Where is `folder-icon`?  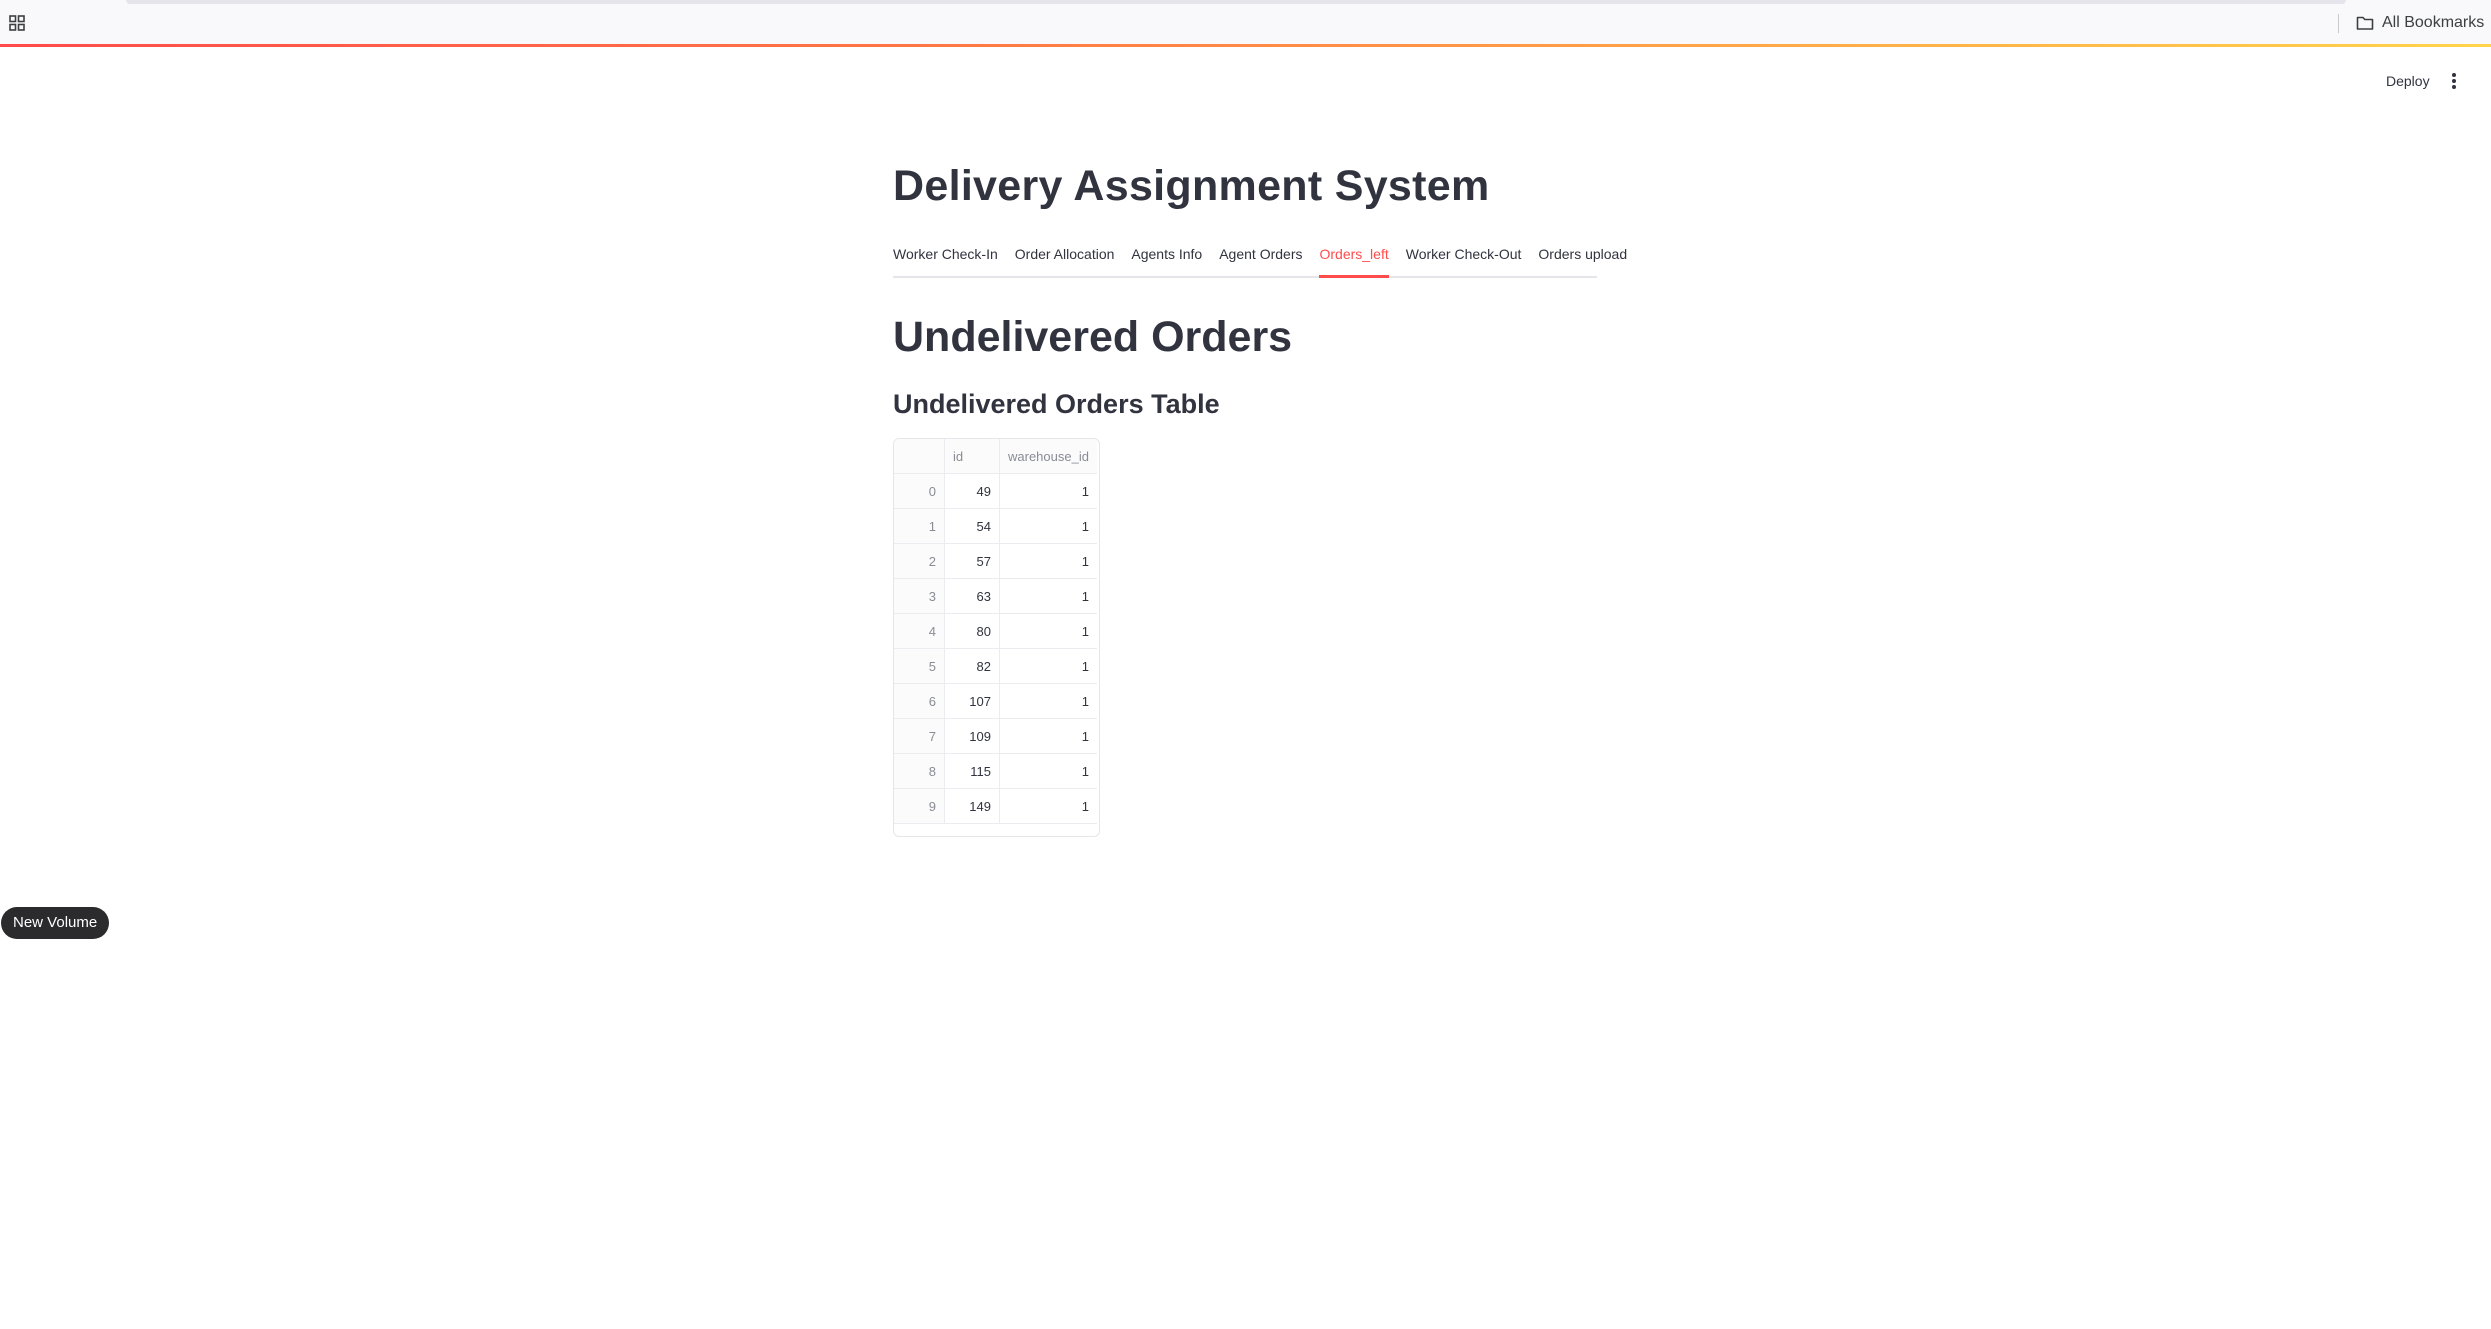 folder-icon is located at coordinates (2365, 23).